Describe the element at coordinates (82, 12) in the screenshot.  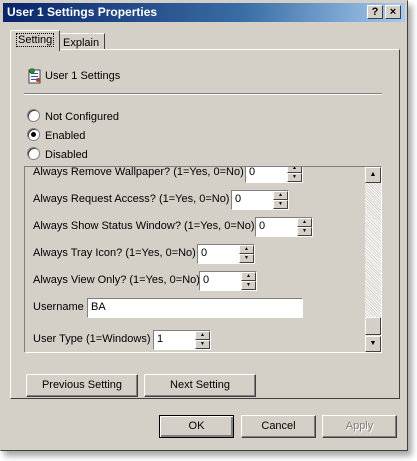
I see `window-title: User 1 Settings Properties` at that location.